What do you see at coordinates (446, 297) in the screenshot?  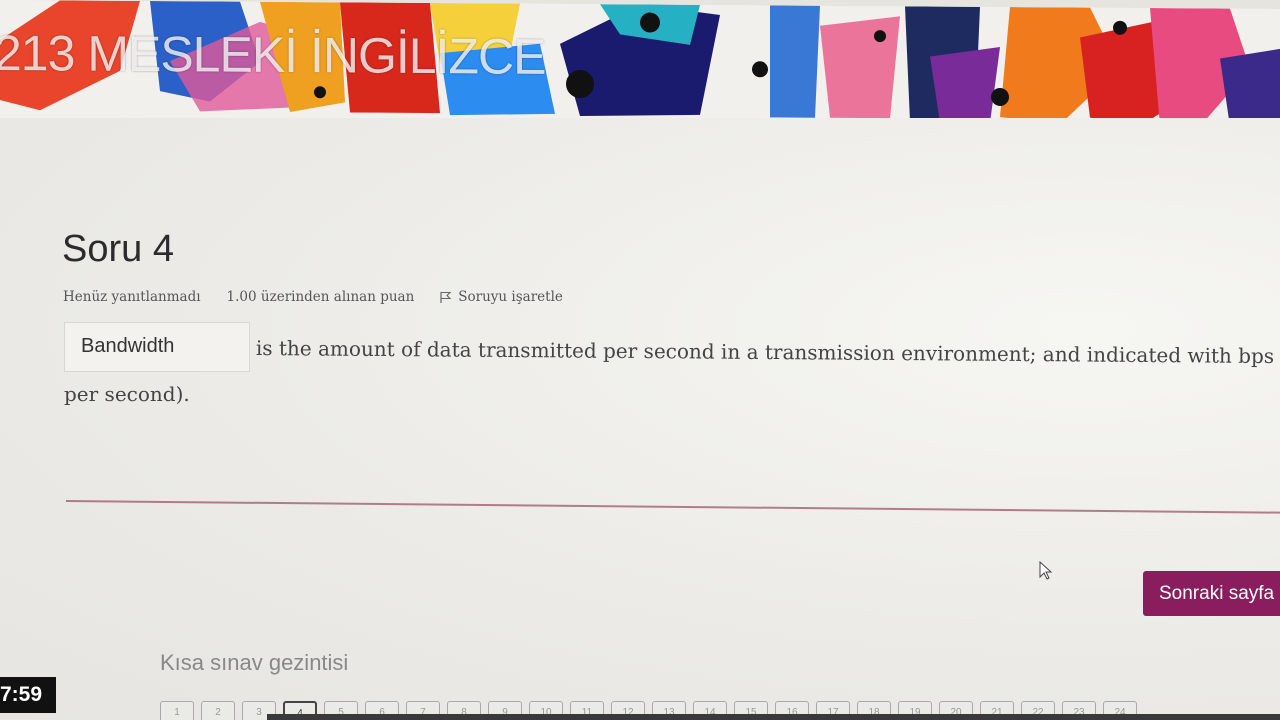 I see `flag-icon` at bounding box center [446, 297].